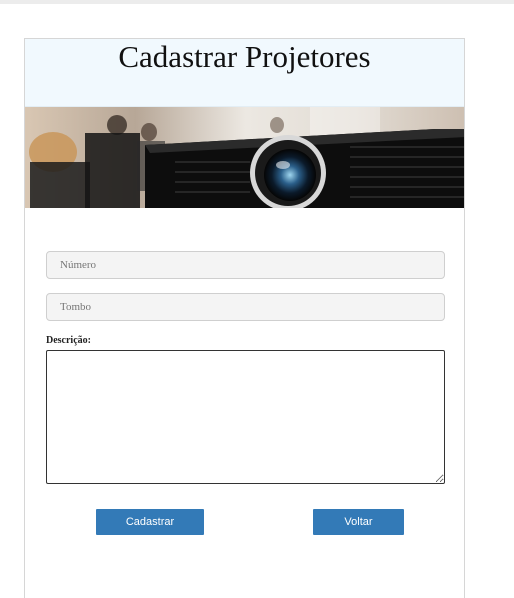  Describe the element at coordinates (244, 514) in the screenshot. I see `form-actions: Cadastrar Voltar` at that location.